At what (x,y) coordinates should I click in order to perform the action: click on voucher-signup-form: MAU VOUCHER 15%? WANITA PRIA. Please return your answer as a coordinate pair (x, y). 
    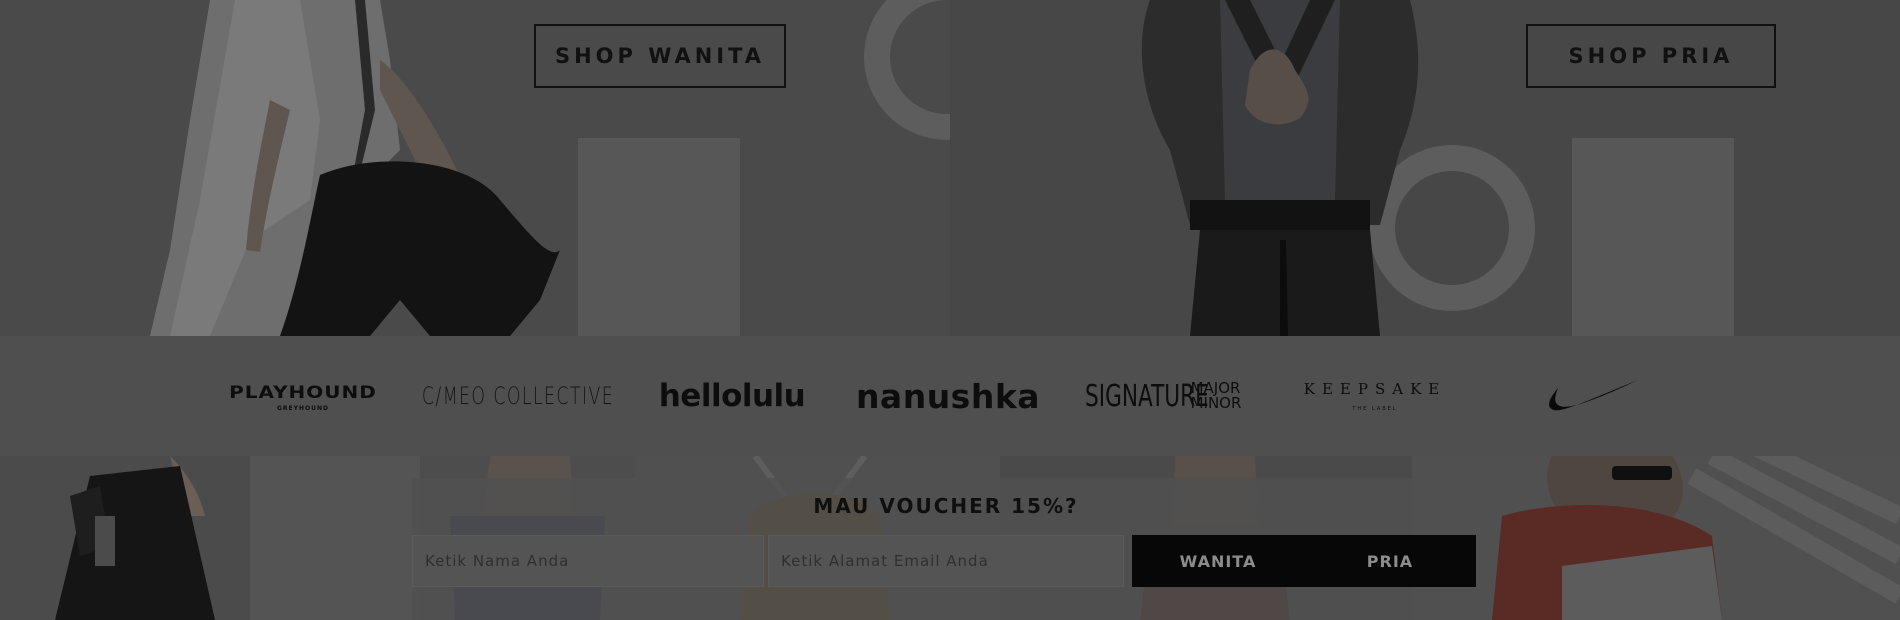
    Looking at the image, I should click on (946, 549).